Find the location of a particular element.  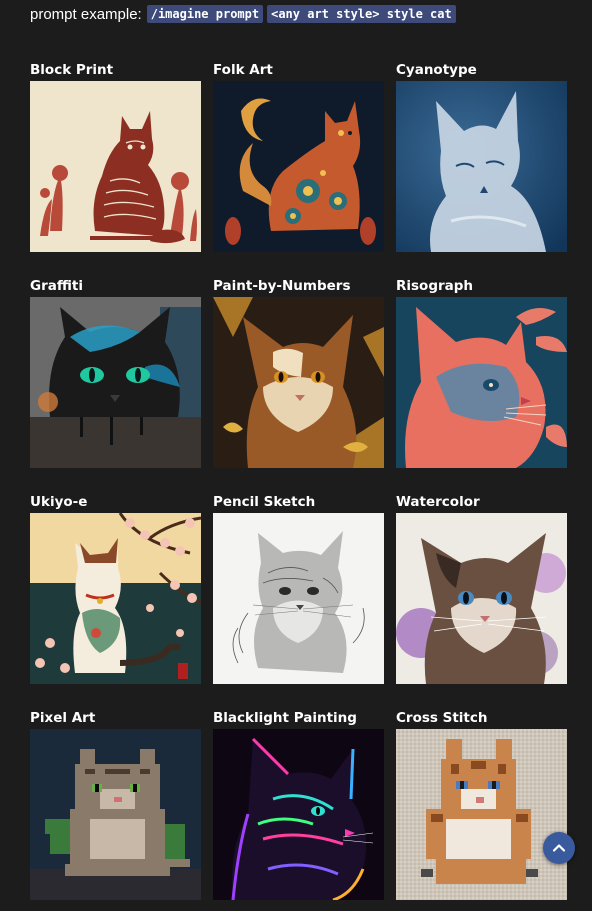

cyanotype-cat-image is located at coordinates (481, 166).